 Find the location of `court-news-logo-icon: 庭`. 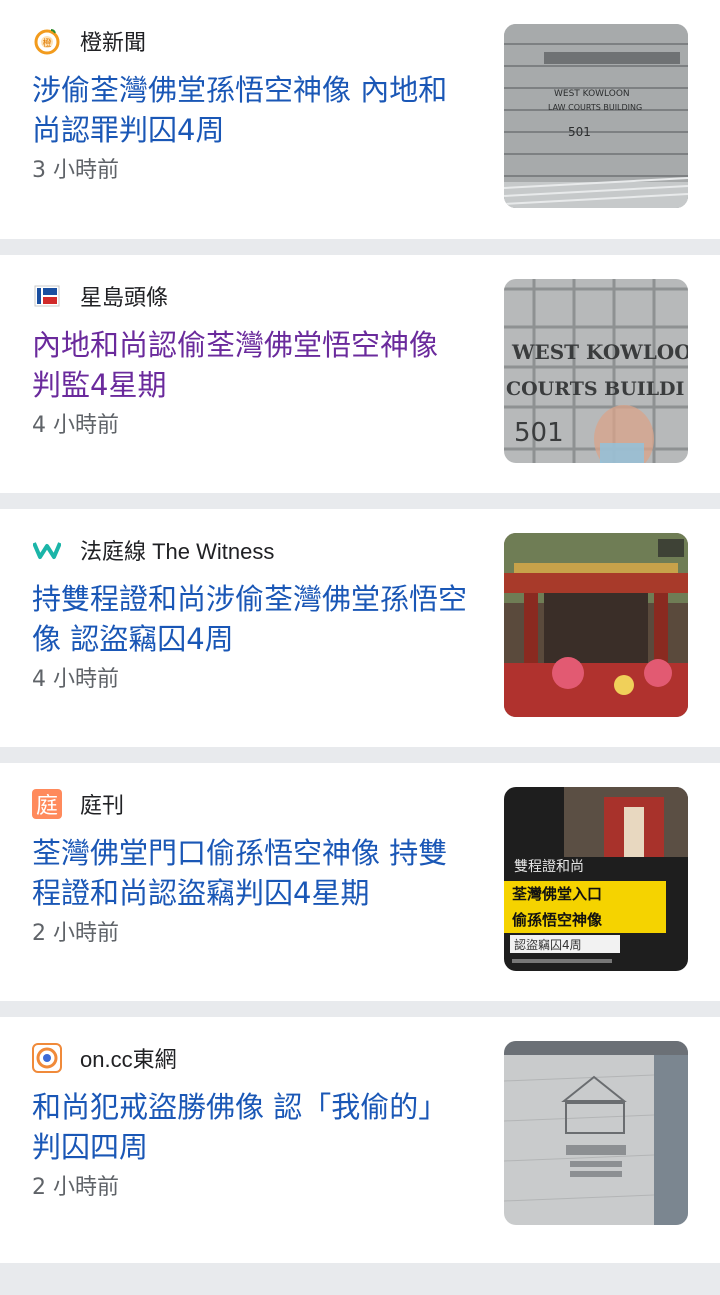

court-news-logo-icon: 庭 is located at coordinates (47, 804).